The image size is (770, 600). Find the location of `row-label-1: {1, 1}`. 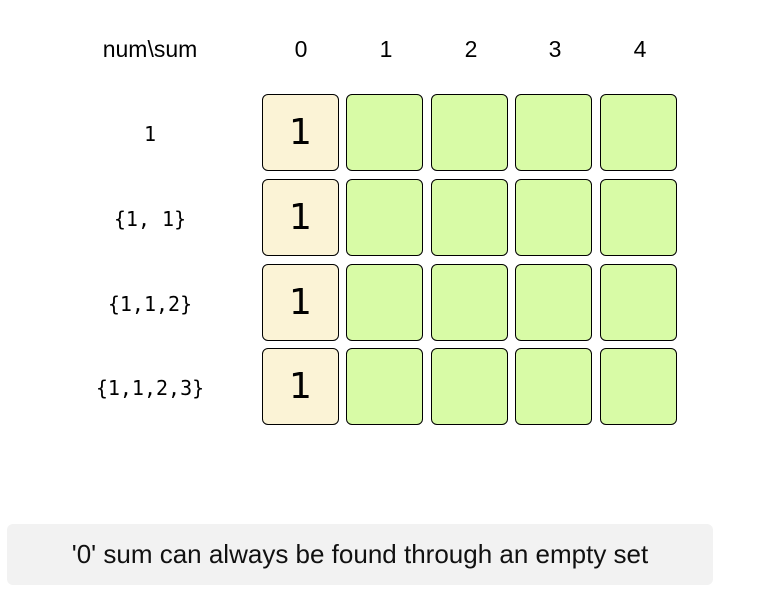

row-label-1: {1, 1} is located at coordinates (150, 219).